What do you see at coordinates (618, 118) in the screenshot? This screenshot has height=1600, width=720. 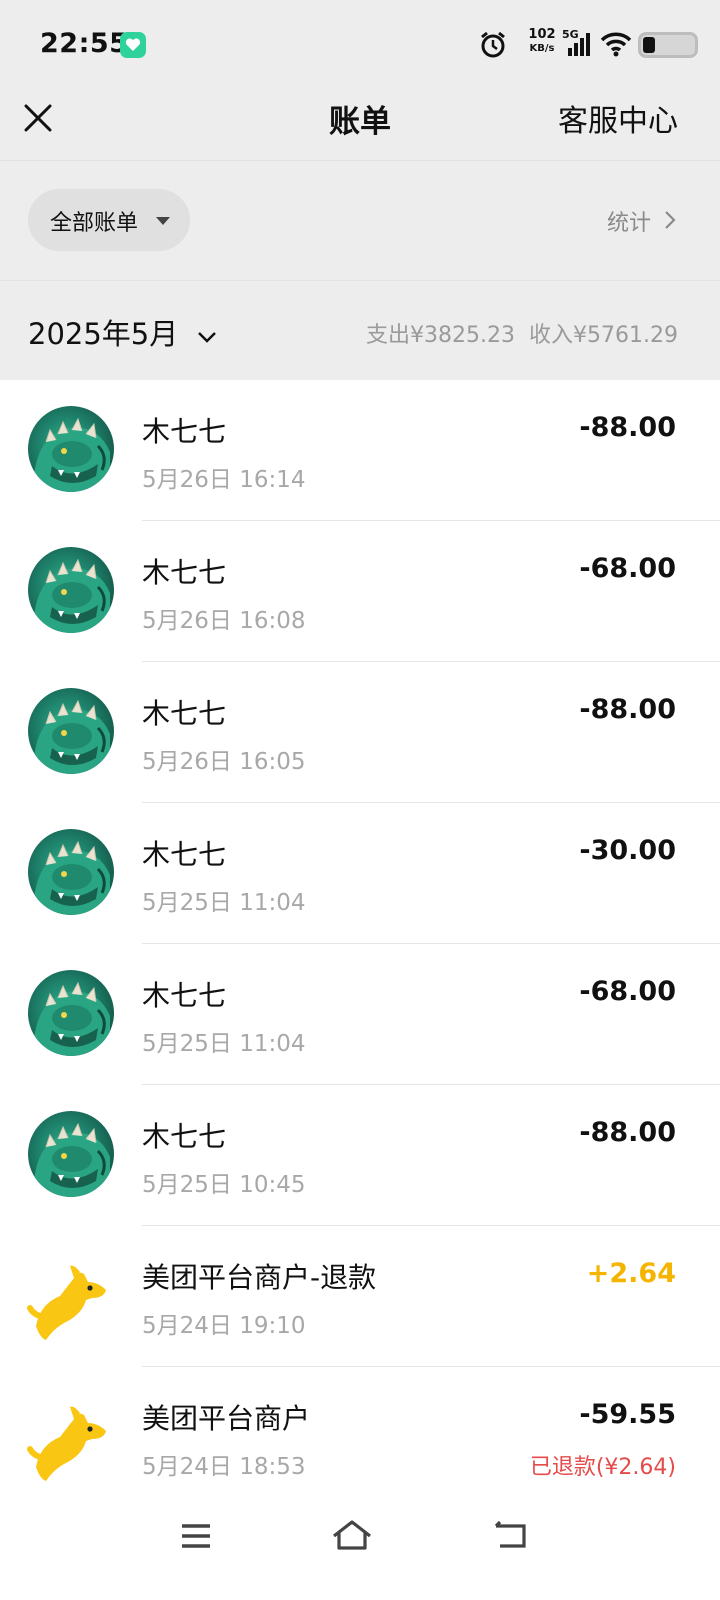 I see `customer-service-link: 客服中心` at bounding box center [618, 118].